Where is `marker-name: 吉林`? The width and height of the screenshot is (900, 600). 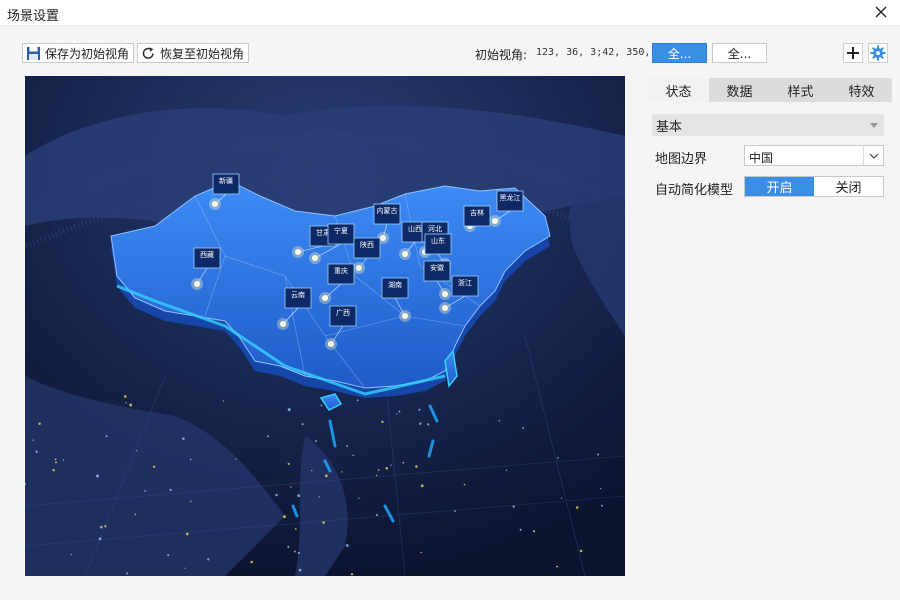
marker-name: 吉林 is located at coordinates (477, 212).